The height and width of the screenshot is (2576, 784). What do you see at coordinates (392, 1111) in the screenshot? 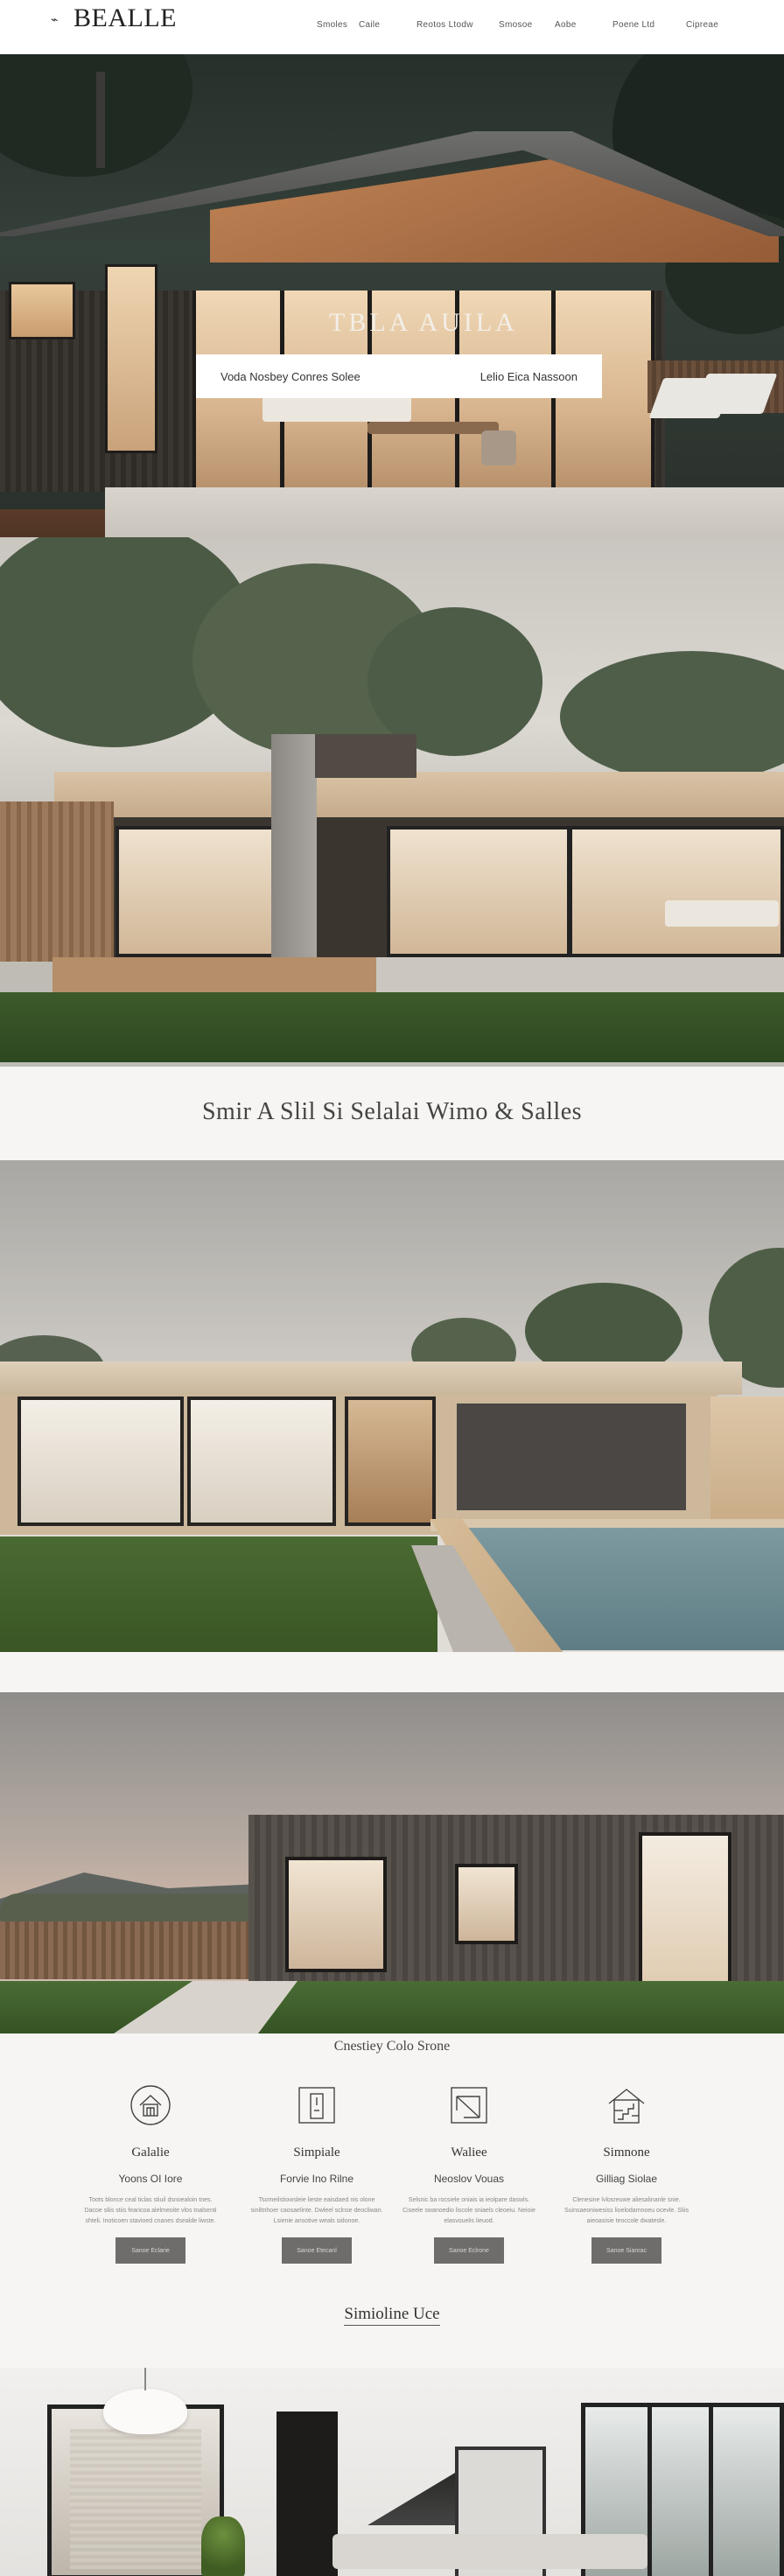
I see `tagline: Smir A Slil Si Selalai Wimo & Salles` at bounding box center [392, 1111].